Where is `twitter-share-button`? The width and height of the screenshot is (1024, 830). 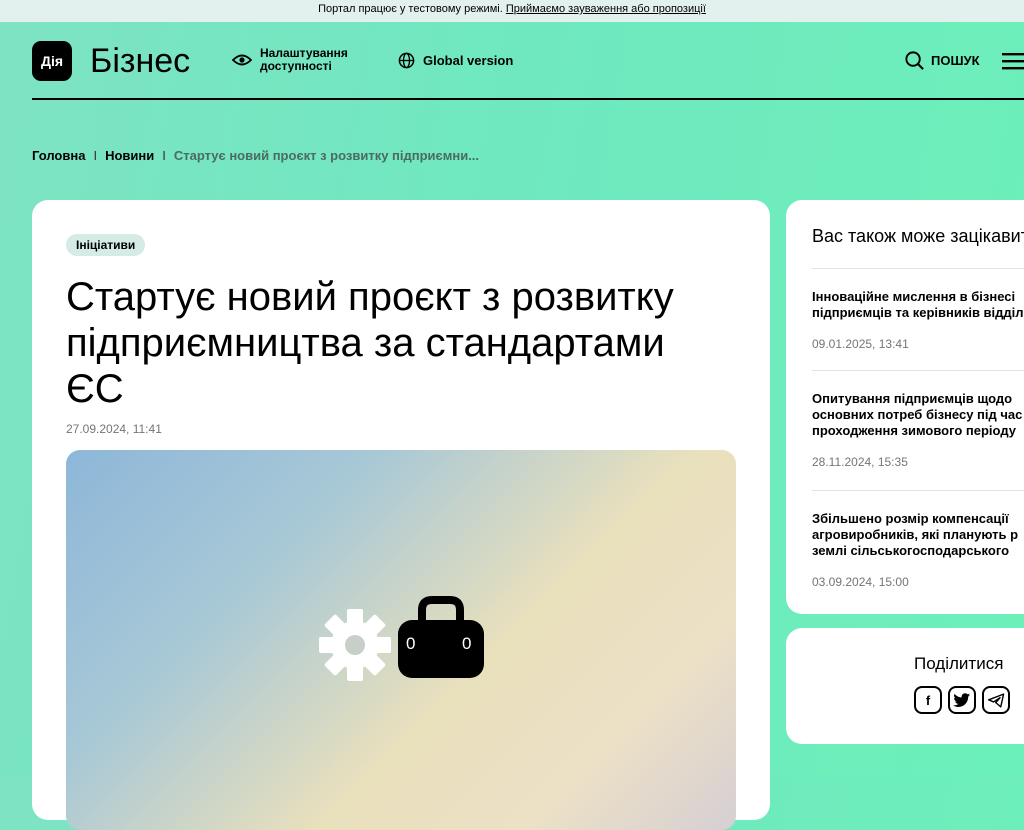 twitter-share-button is located at coordinates (962, 700).